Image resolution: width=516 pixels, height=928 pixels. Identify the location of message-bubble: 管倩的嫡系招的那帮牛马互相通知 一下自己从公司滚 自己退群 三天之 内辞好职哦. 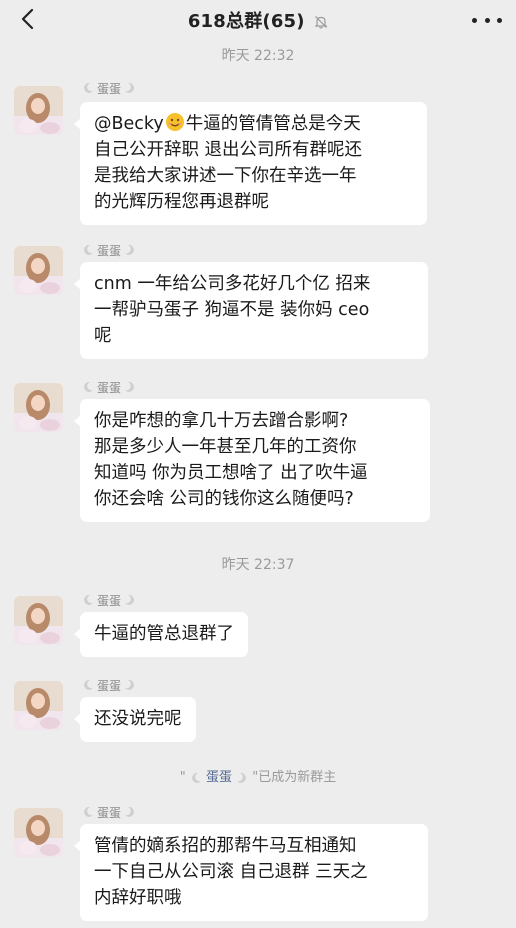
(251, 872).